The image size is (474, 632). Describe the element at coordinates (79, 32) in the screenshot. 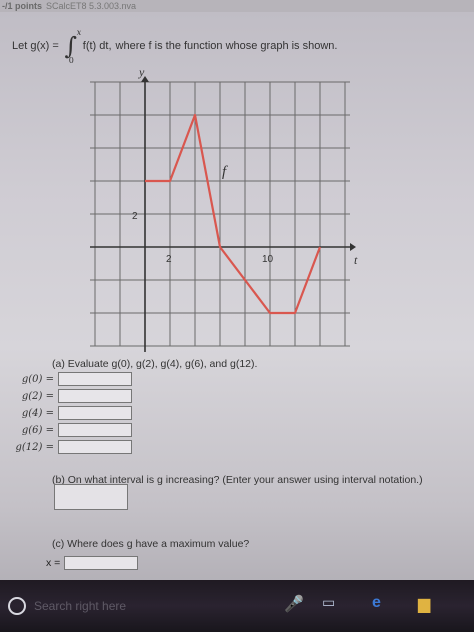

I see `integral-upper-limit: x` at that location.